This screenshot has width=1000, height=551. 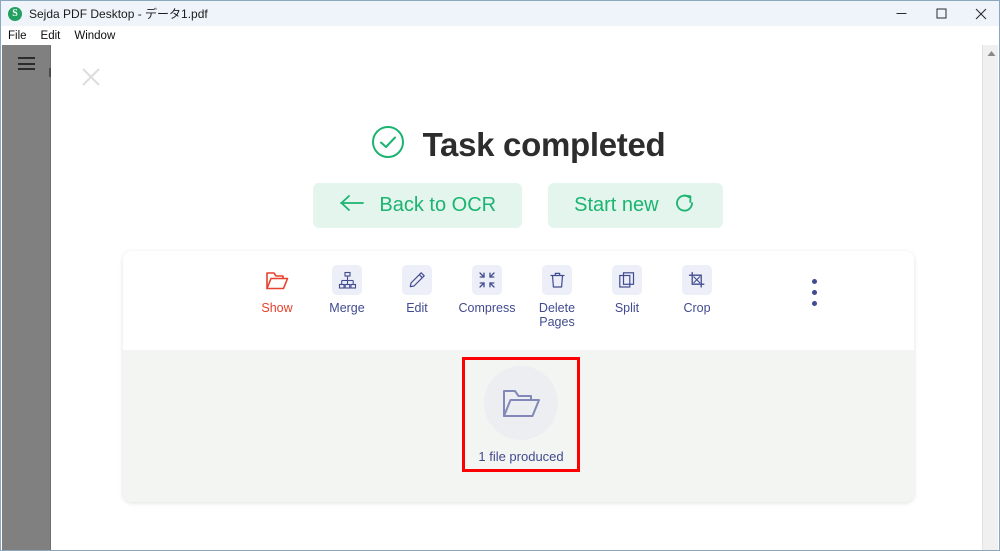 What do you see at coordinates (685, 206) in the screenshot?
I see `refresh-icon` at bounding box center [685, 206].